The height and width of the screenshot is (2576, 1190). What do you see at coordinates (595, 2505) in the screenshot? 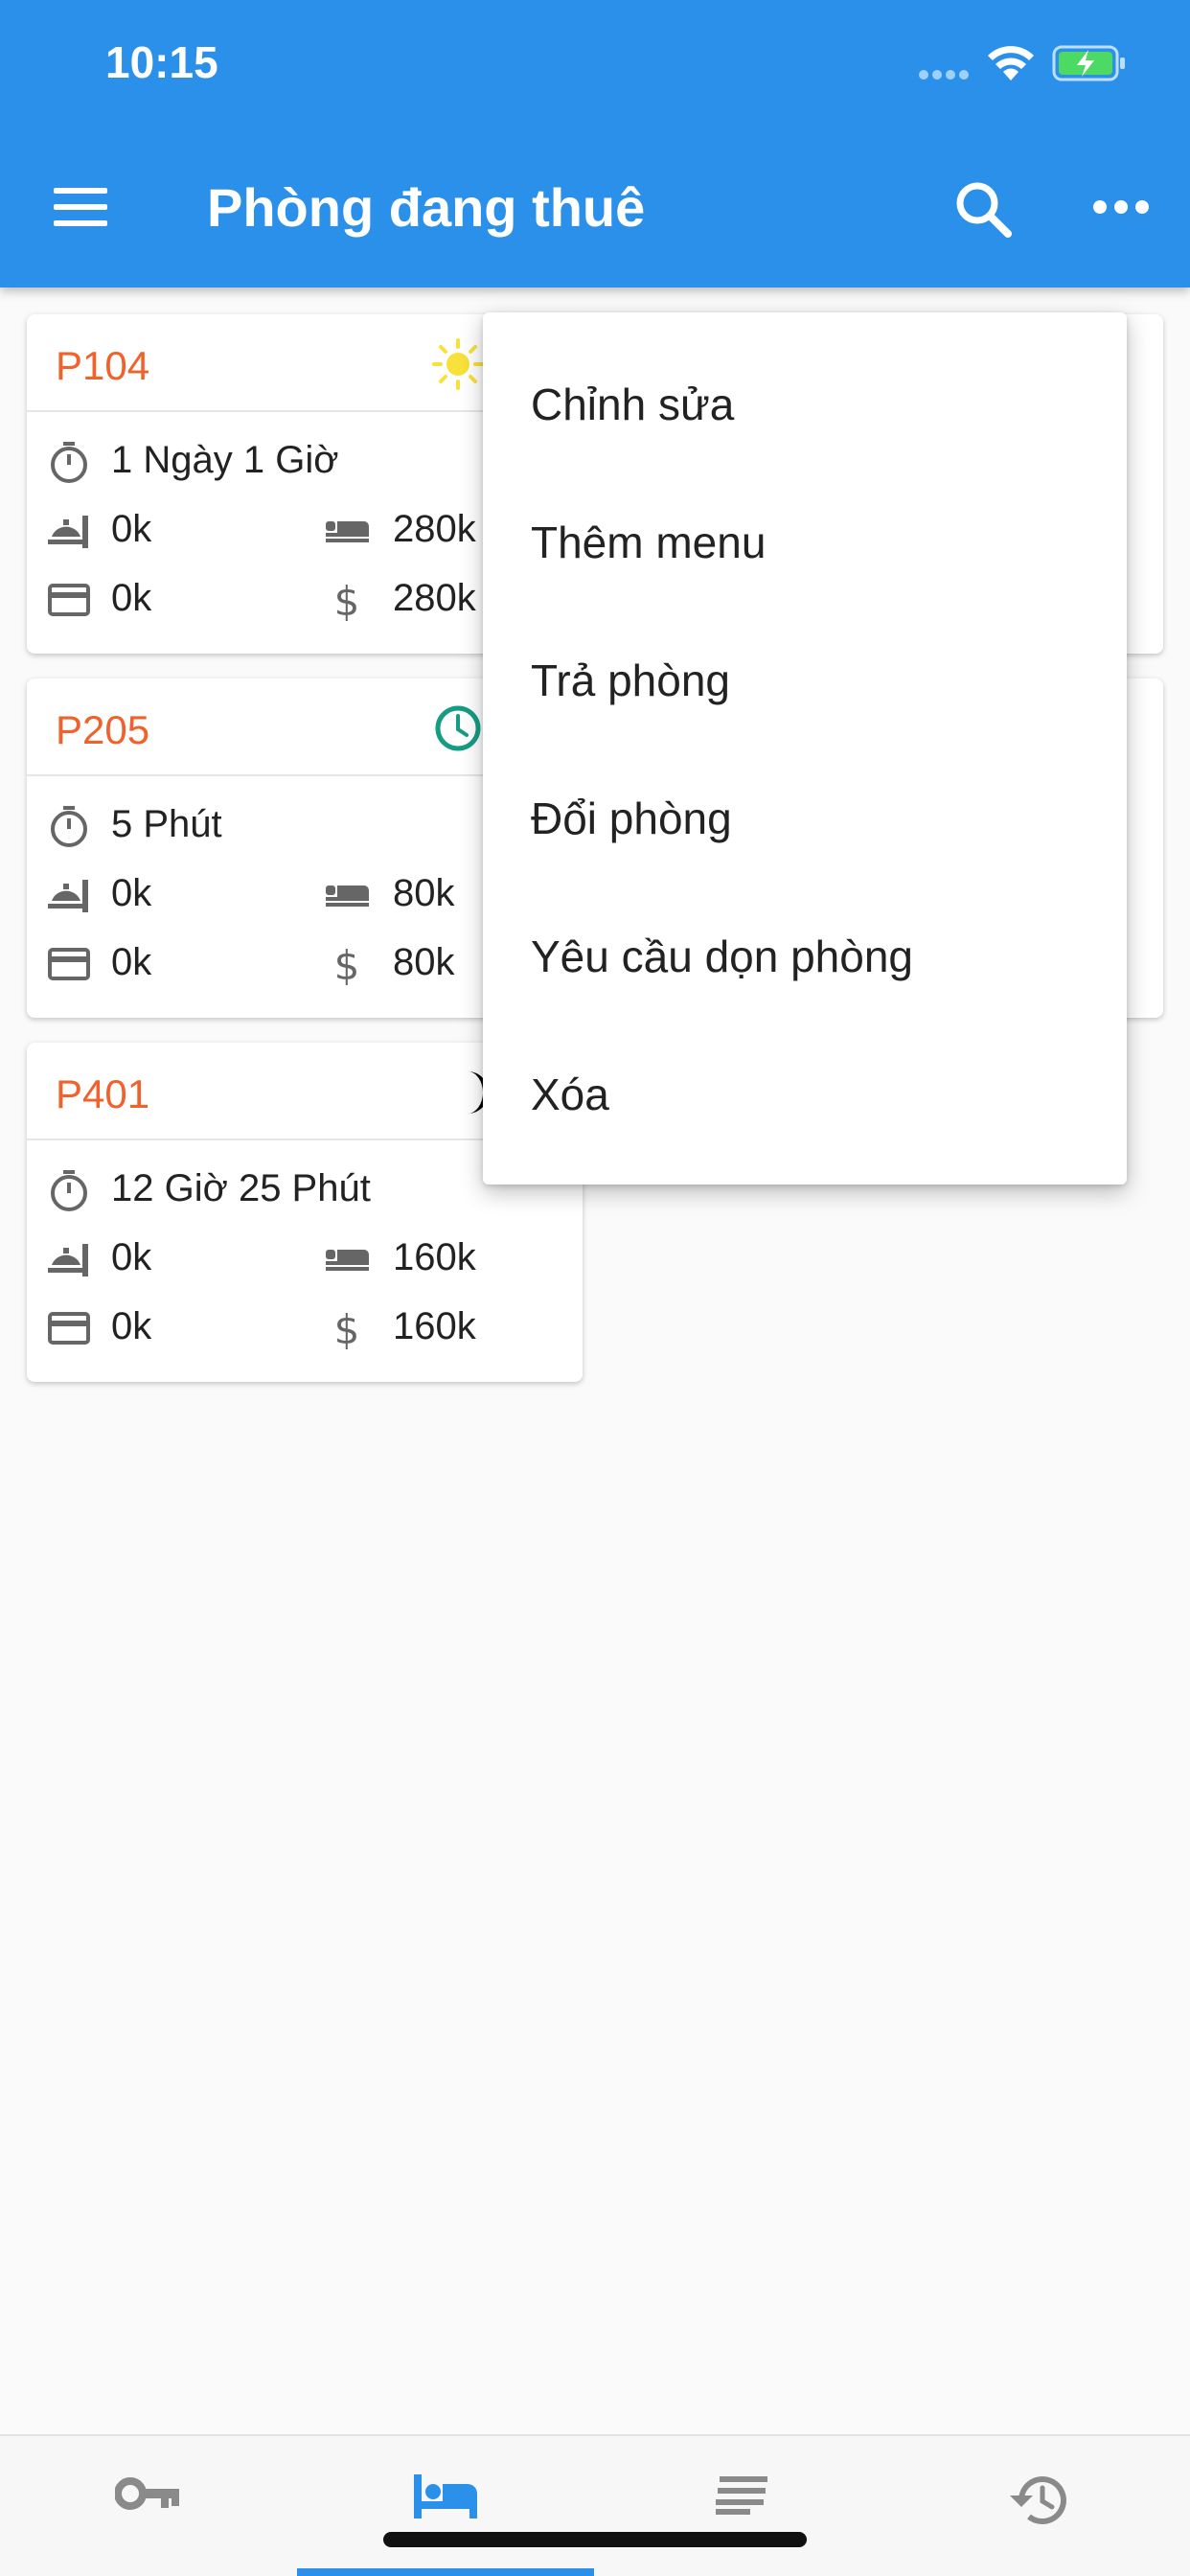
I see `bottom-nav` at bounding box center [595, 2505].